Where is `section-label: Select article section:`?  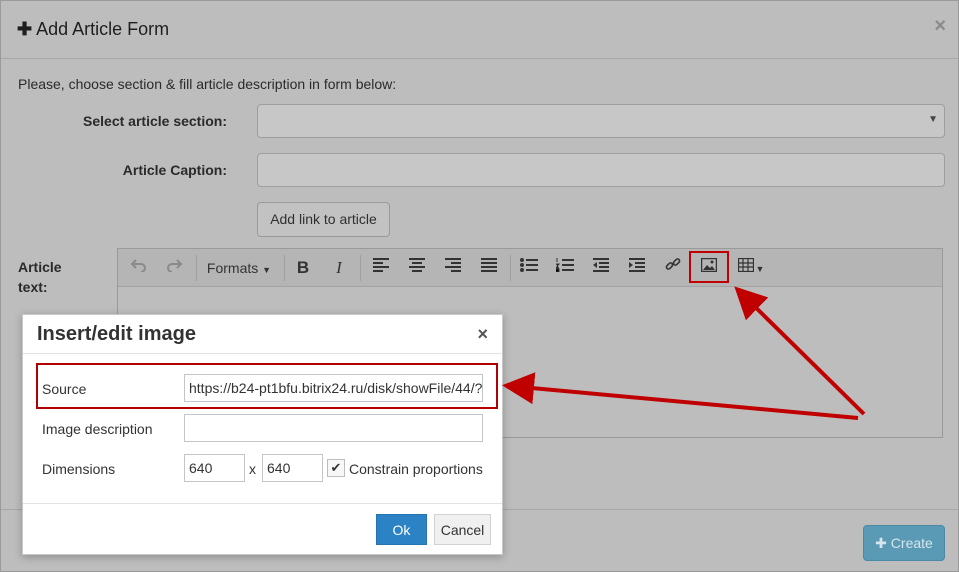 section-label: Select article section: is located at coordinates (155, 121).